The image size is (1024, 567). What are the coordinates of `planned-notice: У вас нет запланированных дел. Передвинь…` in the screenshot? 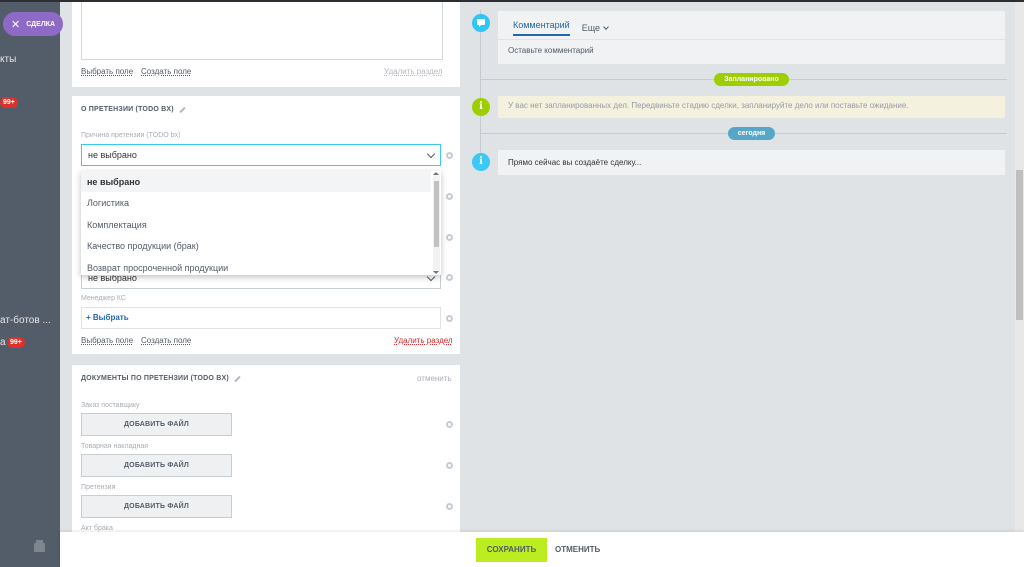 It's located at (751, 107).